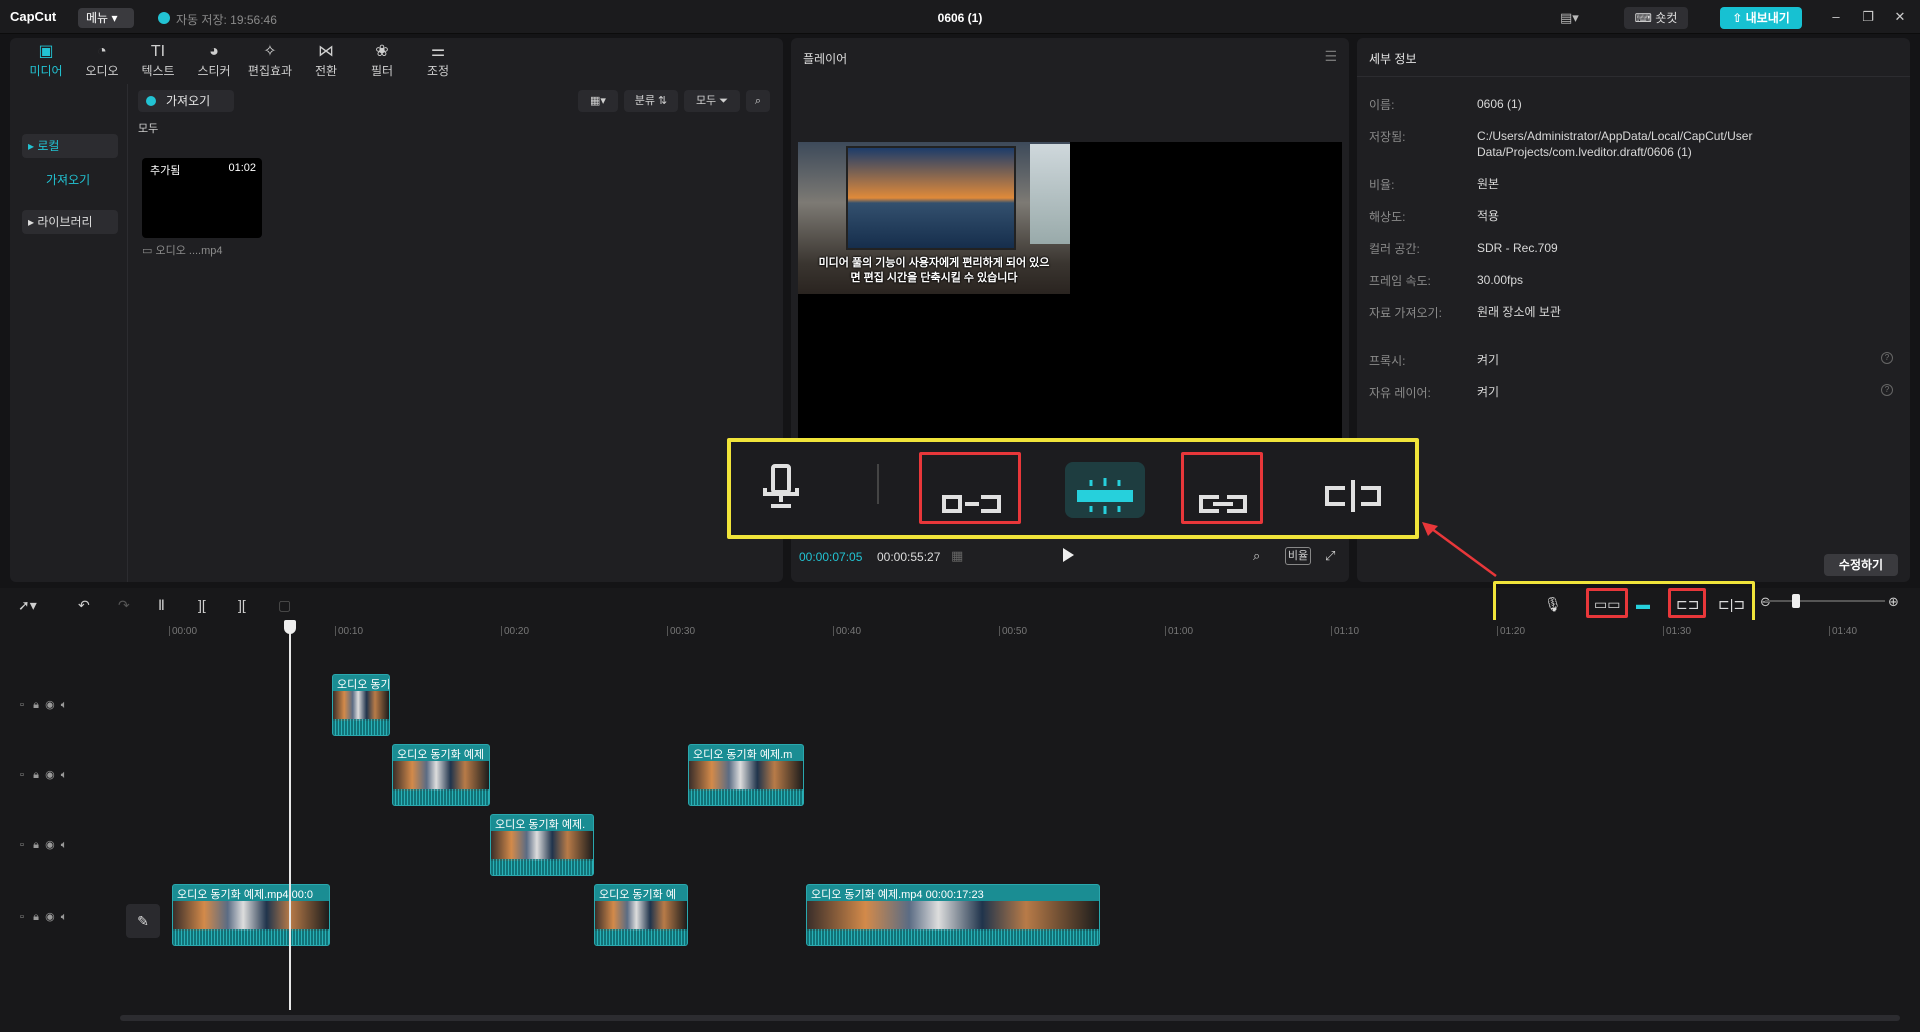  I want to click on tab-label: 전환, so click(326, 71).